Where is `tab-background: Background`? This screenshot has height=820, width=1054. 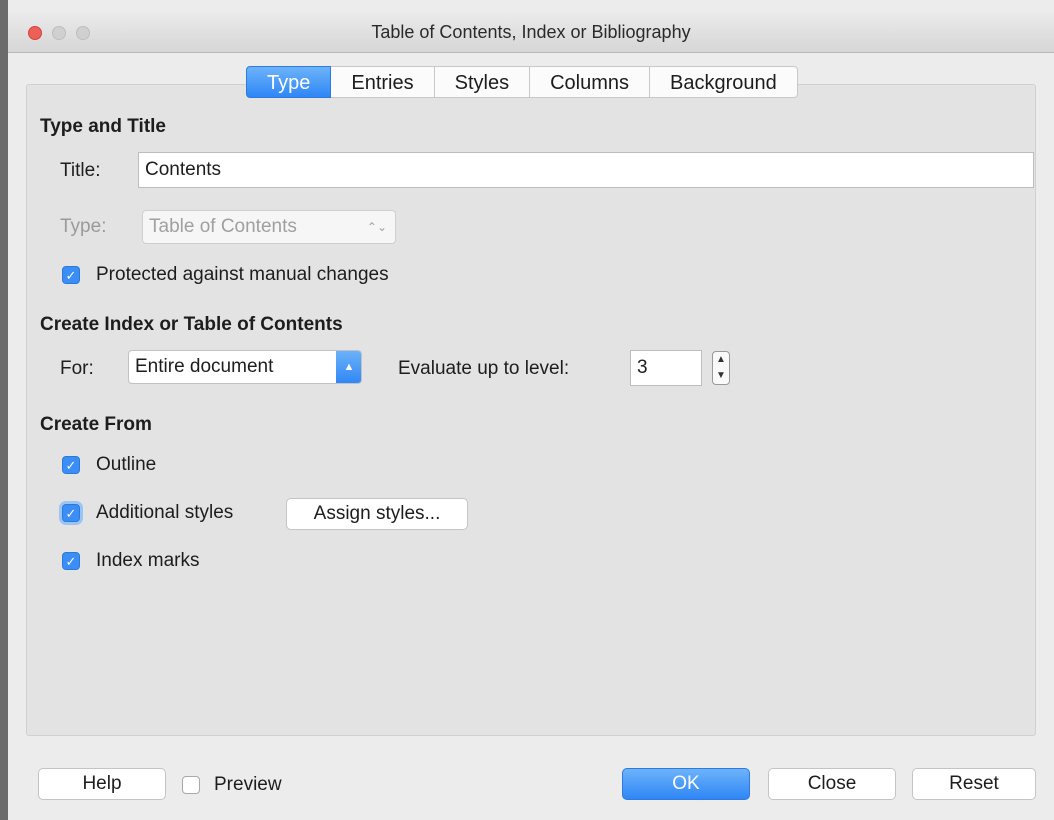 tab-background: Background is located at coordinates (724, 82).